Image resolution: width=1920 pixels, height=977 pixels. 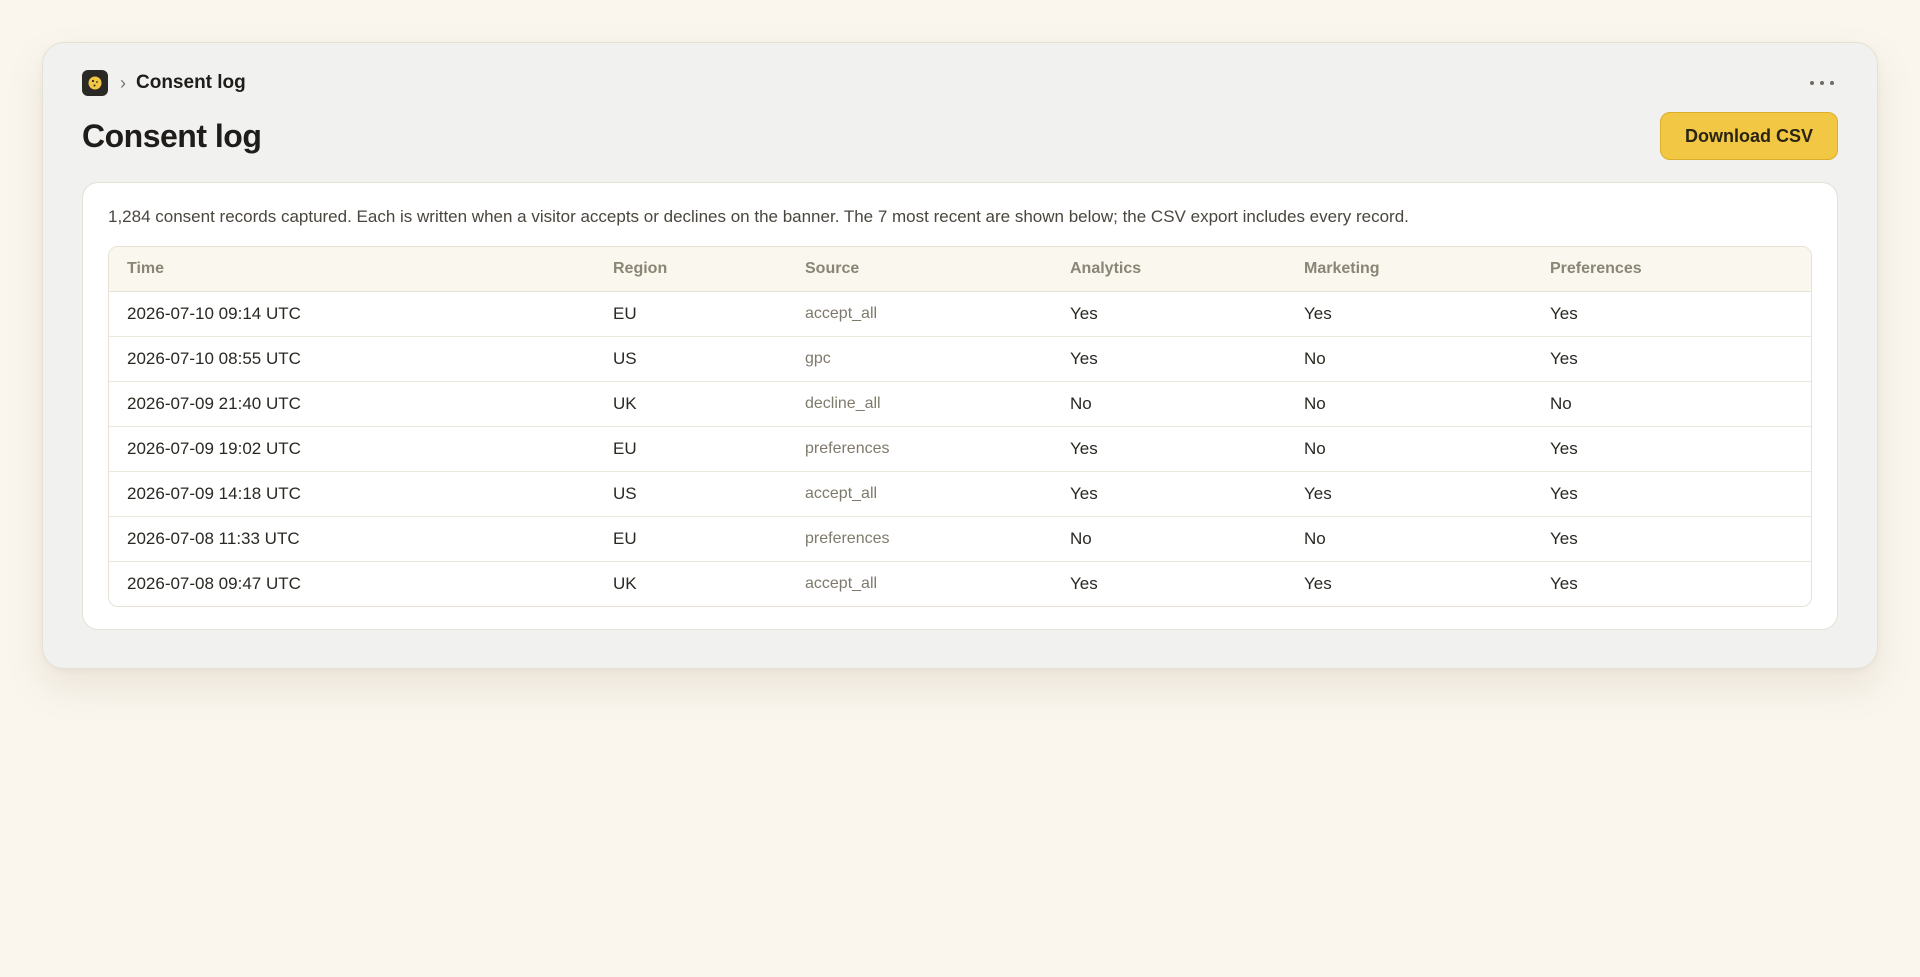 I want to click on cell-time: 2026-07-09 19:02 UTC, so click(x=352, y=449).